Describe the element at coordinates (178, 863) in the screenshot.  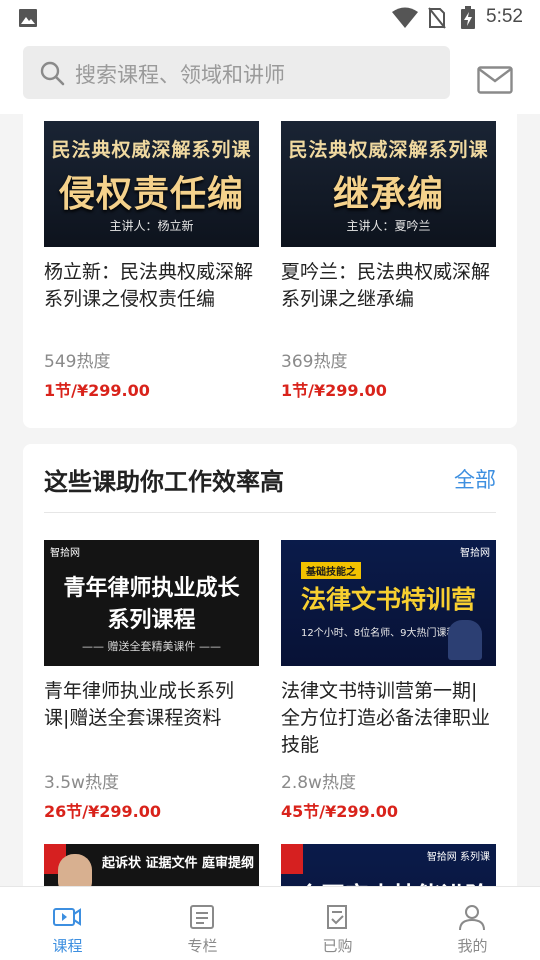
I see `thumbnail-tagline: 起诉状 证据文件 庭审提纲` at that location.